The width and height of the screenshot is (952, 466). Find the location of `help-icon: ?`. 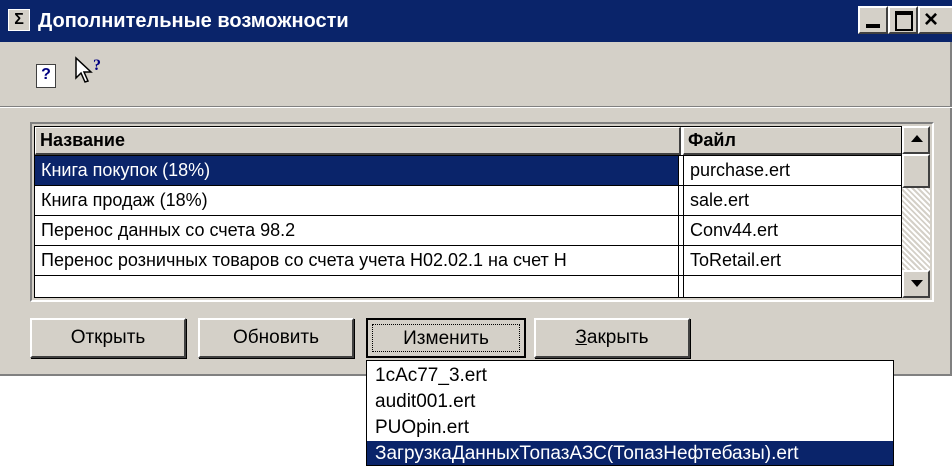

help-icon: ? is located at coordinates (46, 76).